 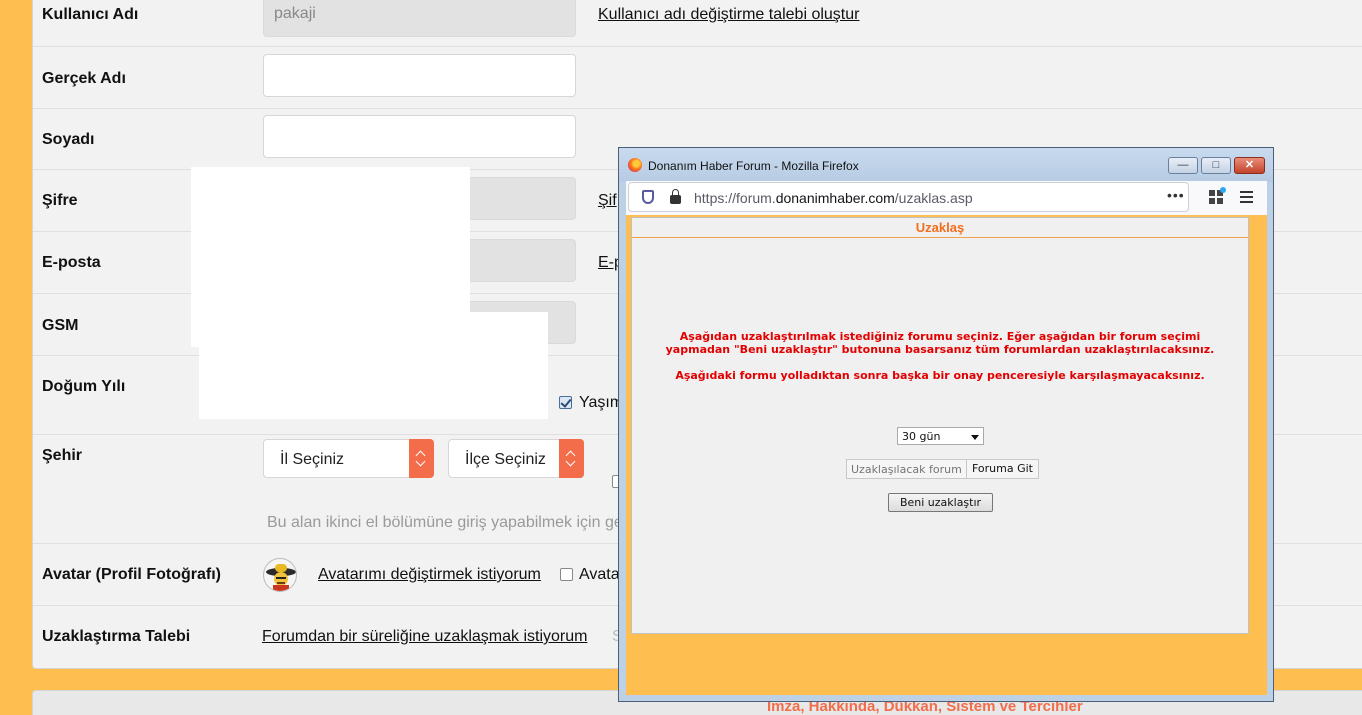 What do you see at coordinates (728, 15) in the screenshot?
I see `username-change-link: Kullanıcı adı değiştirme talebi oluştur` at bounding box center [728, 15].